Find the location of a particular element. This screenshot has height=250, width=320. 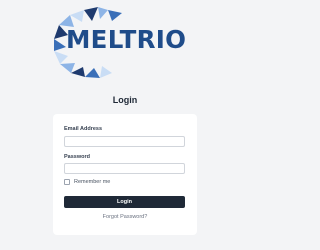

remember-me: Remember me is located at coordinates (87, 182).